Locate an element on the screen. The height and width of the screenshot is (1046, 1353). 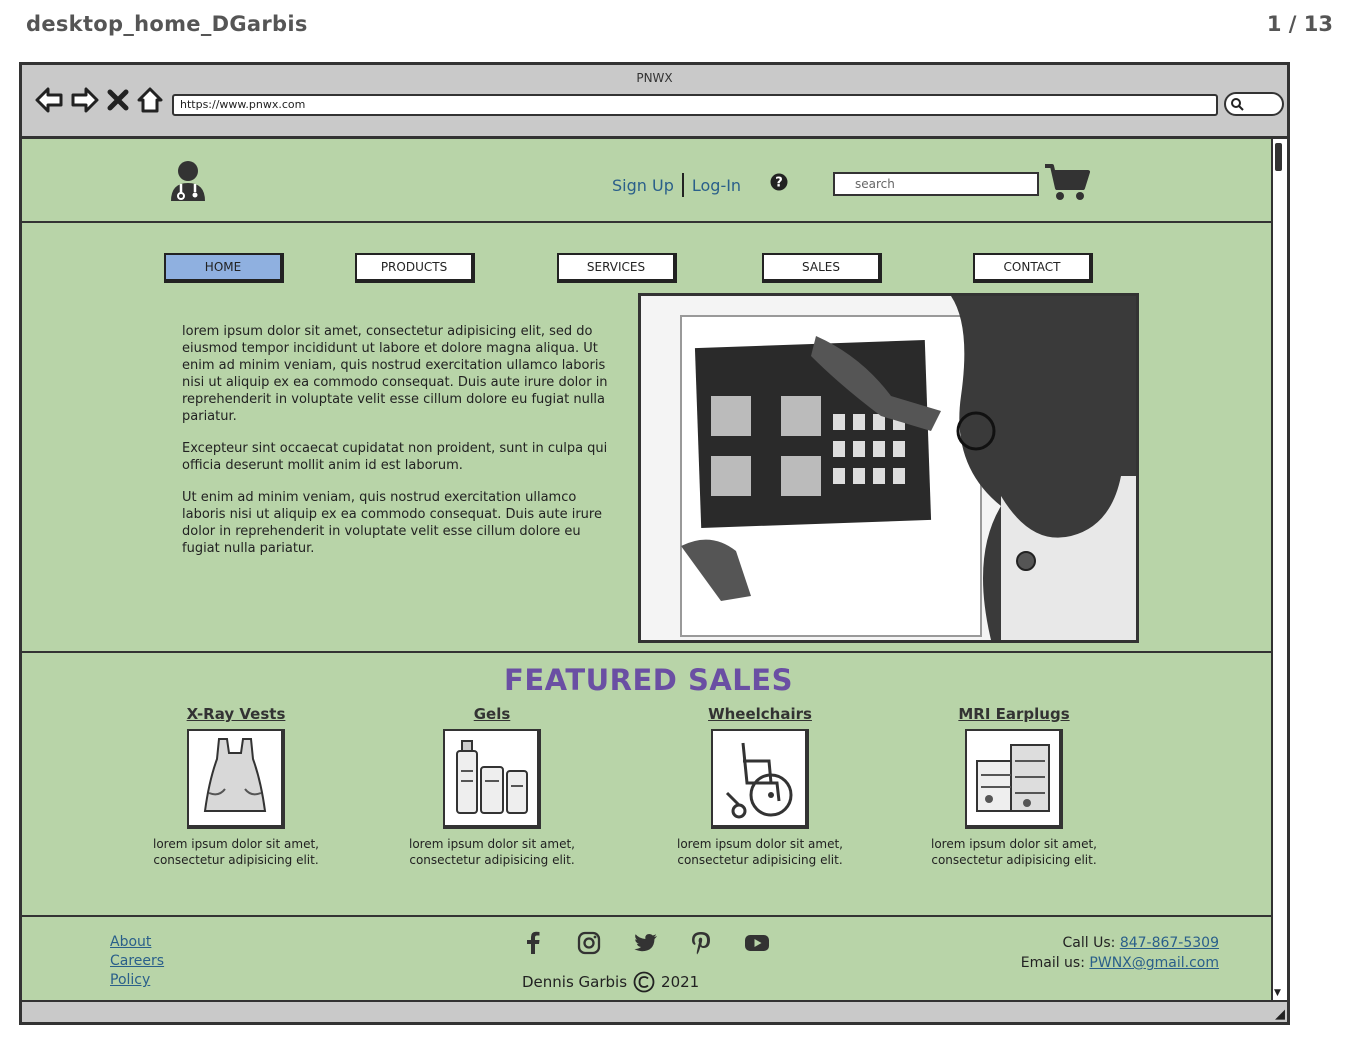
facebook-icon is located at coordinates (533, 943).